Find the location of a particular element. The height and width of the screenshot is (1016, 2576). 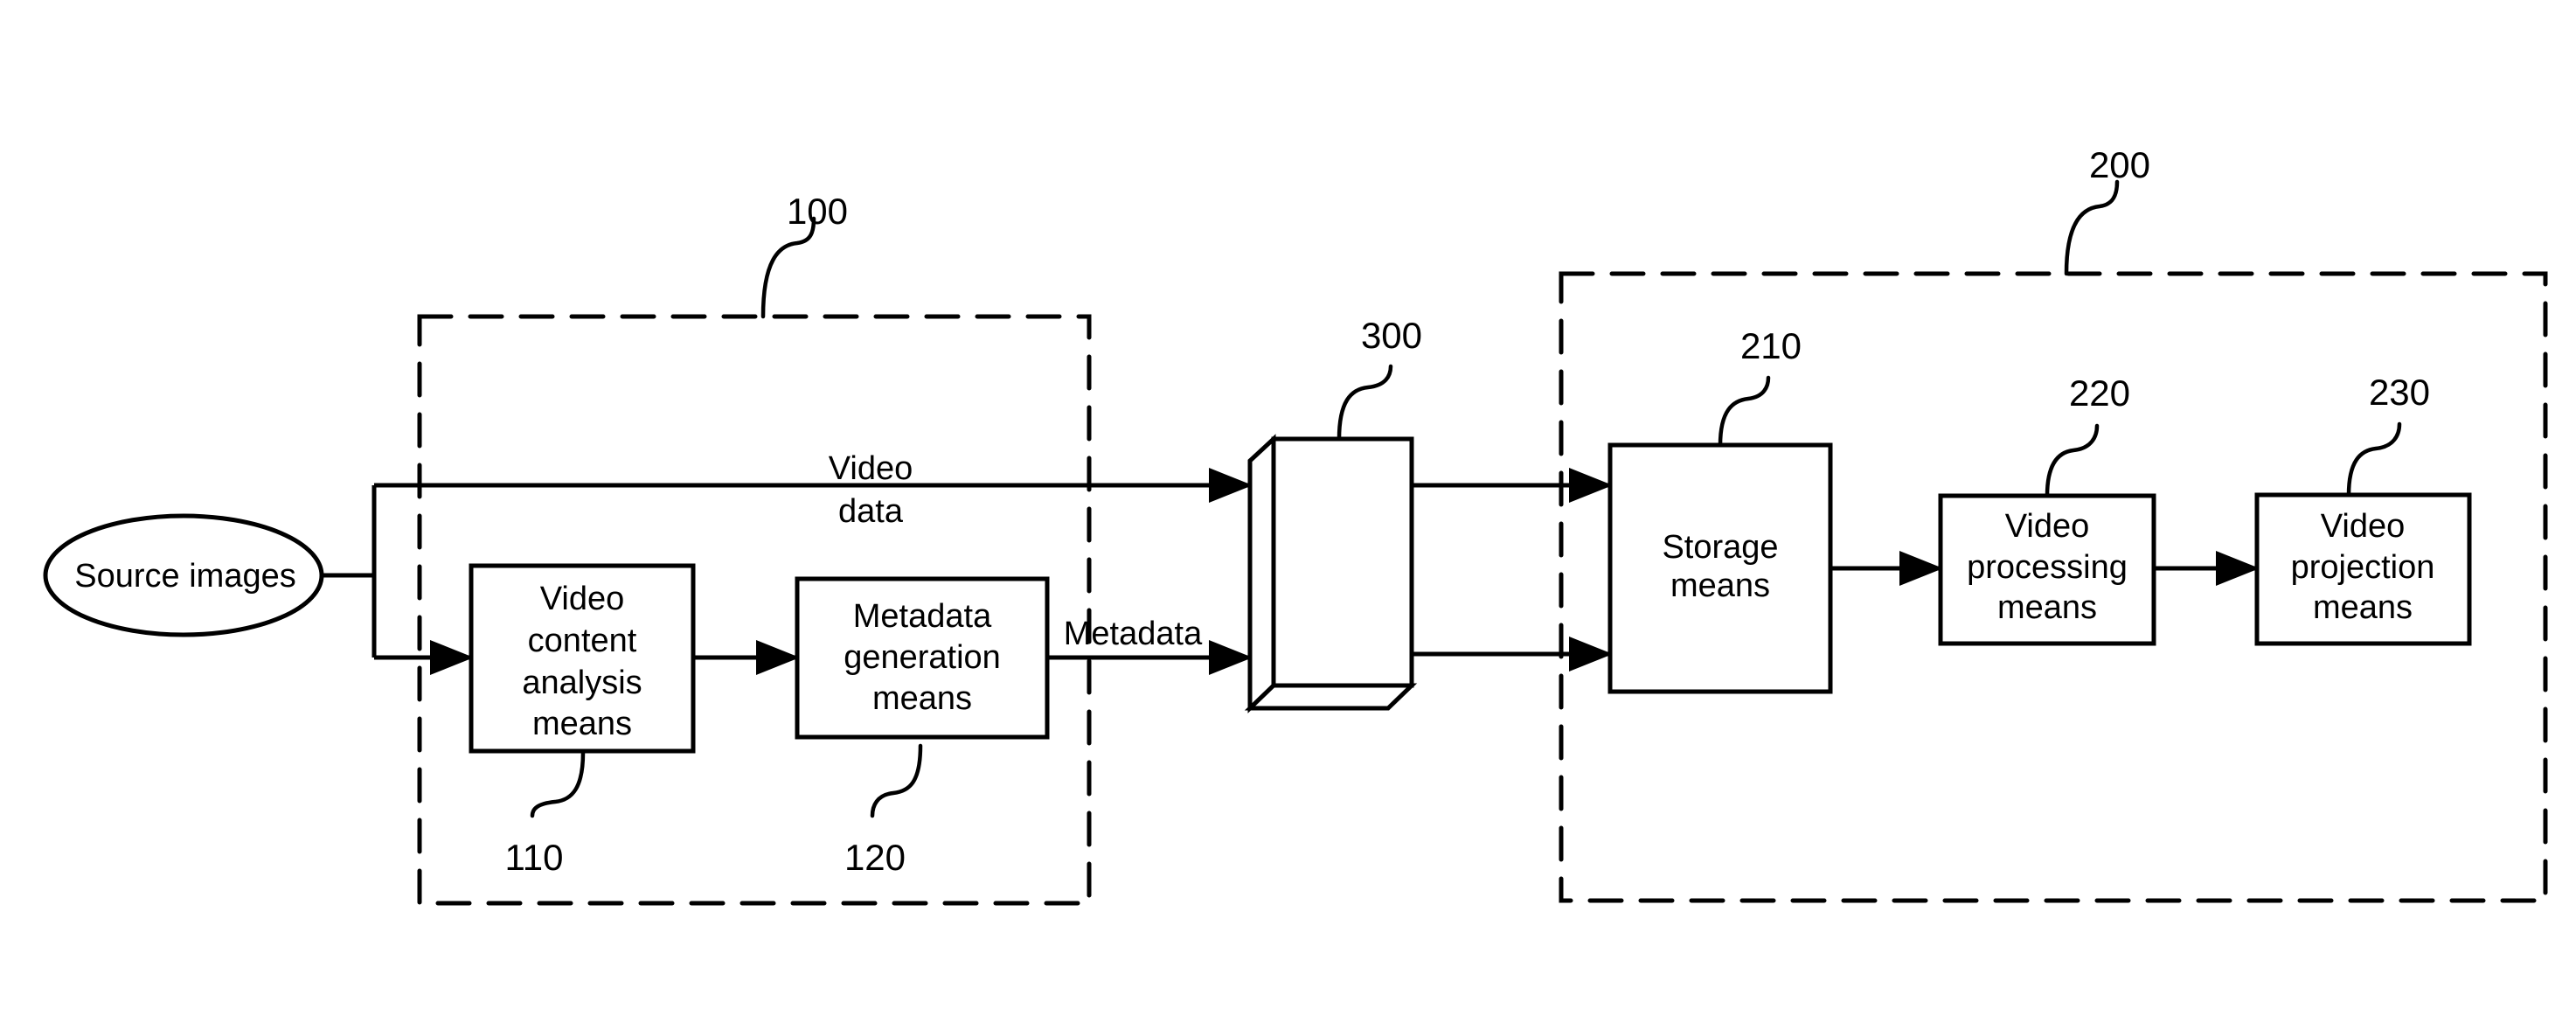

block-120-line-1: Metadata is located at coordinates (922, 616).